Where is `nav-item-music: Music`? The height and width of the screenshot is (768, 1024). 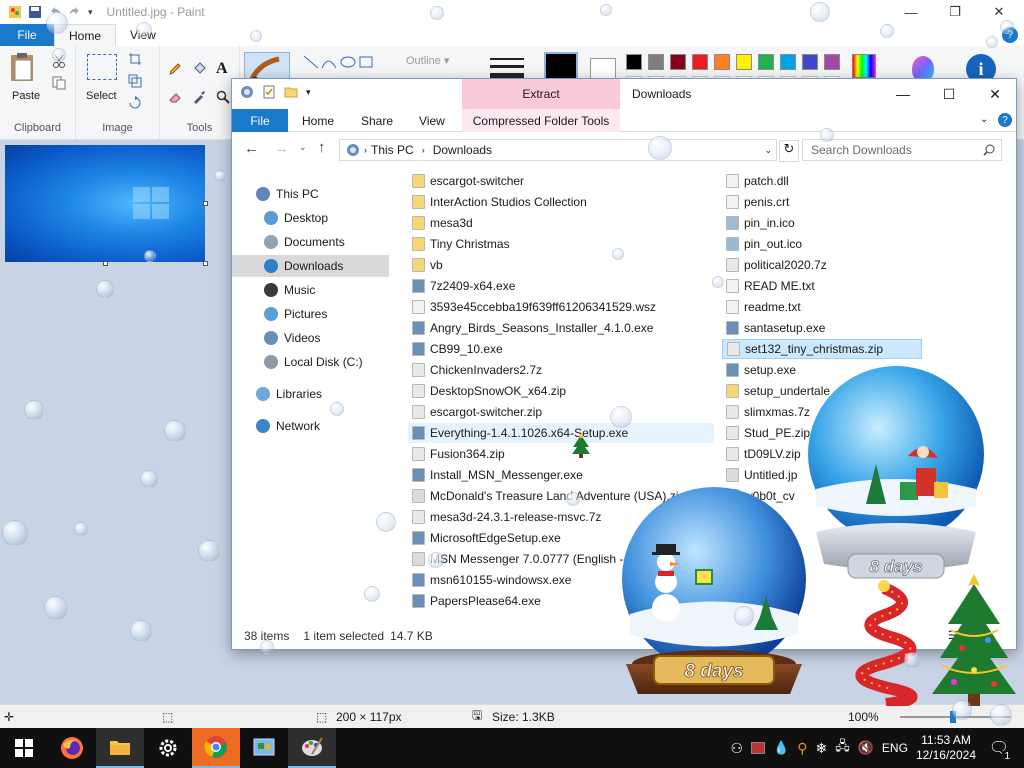 nav-item-music: Music is located at coordinates (310, 290).